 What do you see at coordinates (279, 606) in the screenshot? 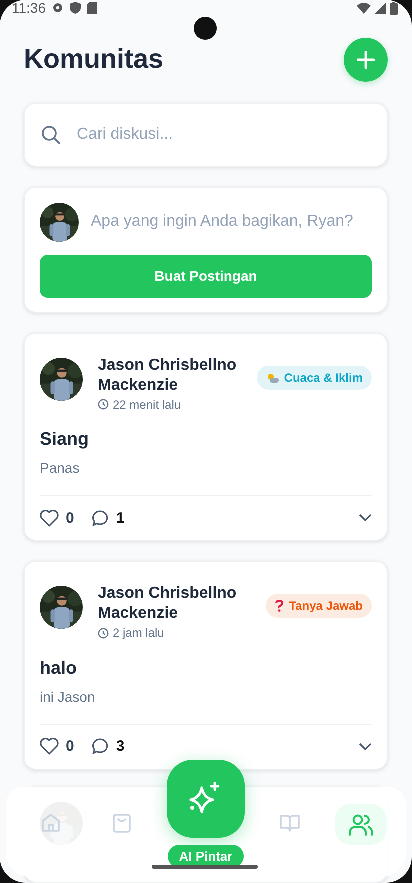
I see `question-mark-icon` at bounding box center [279, 606].